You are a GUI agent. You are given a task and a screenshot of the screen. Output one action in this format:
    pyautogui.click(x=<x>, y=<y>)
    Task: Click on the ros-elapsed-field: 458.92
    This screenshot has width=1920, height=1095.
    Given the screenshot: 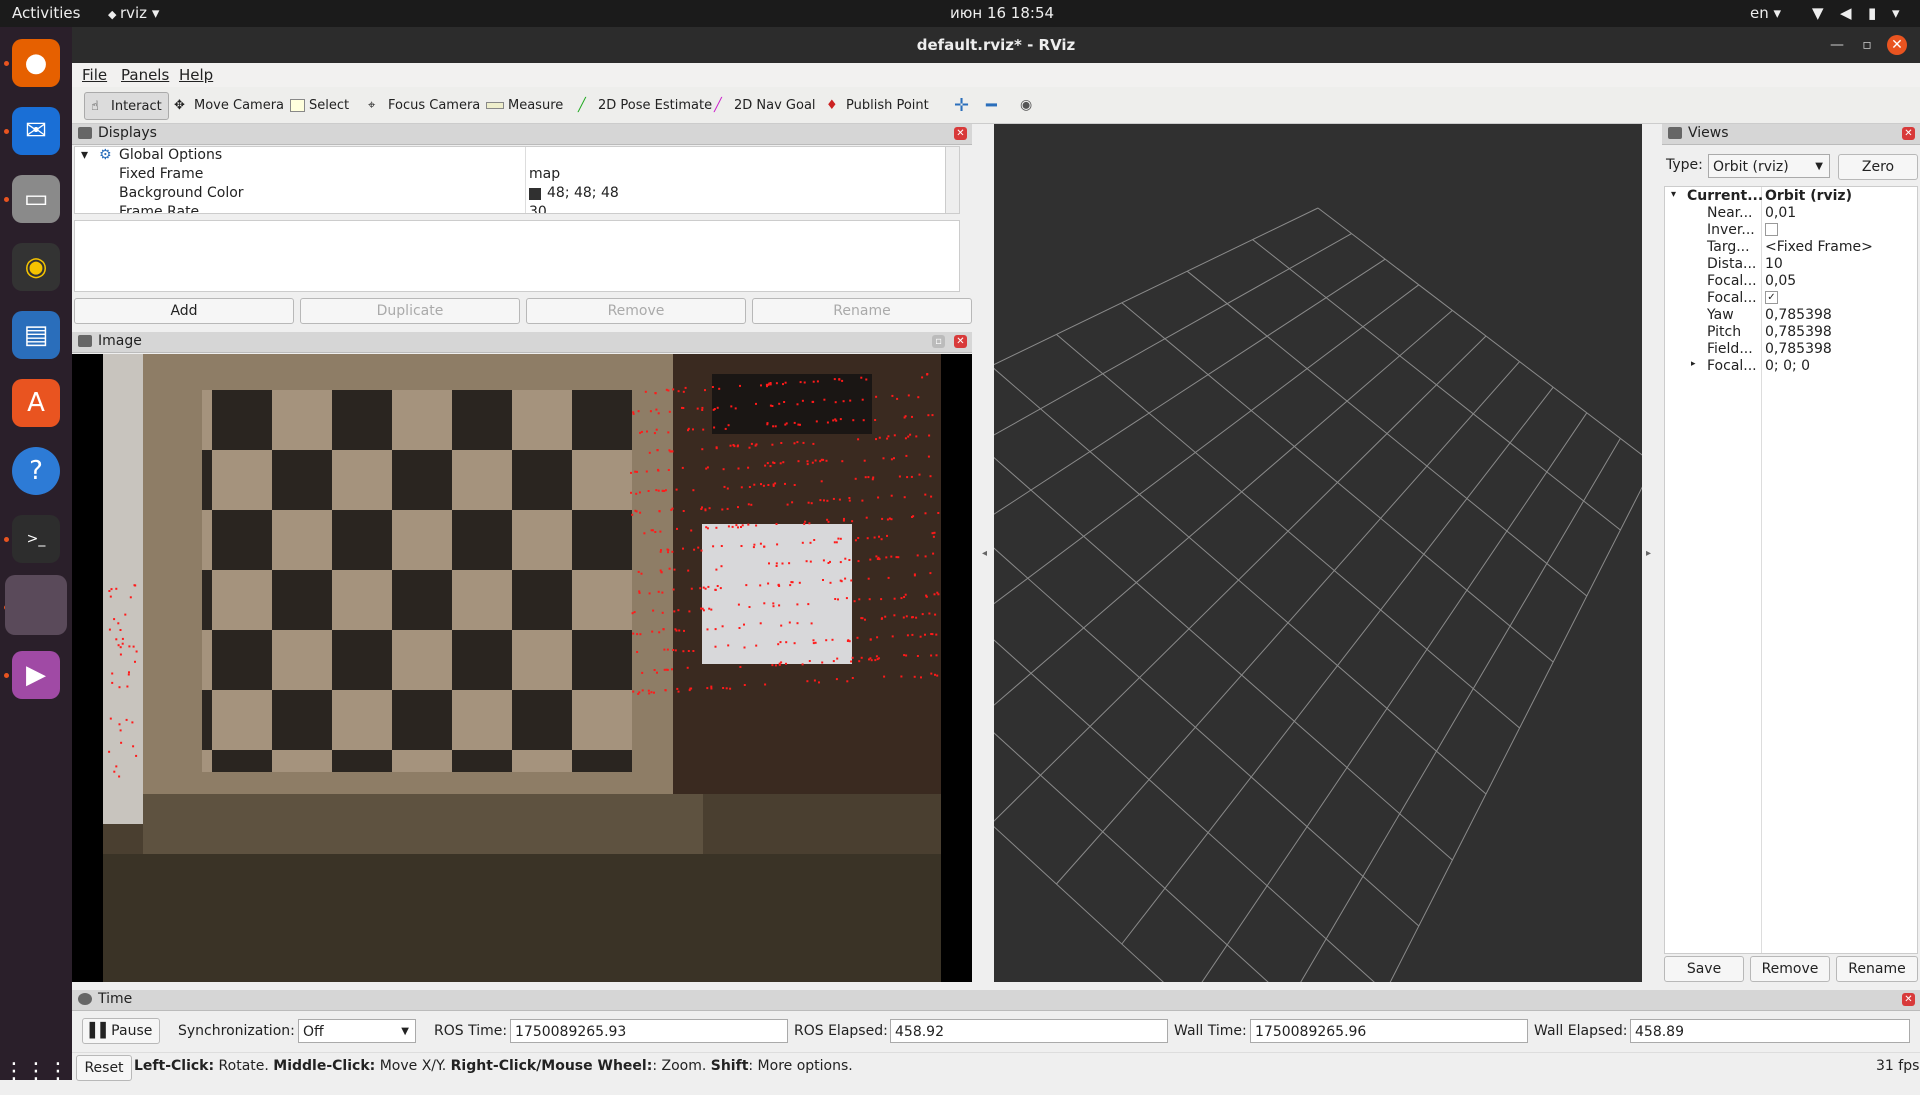 What is the action you would take?
    pyautogui.click(x=1029, y=1031)
    